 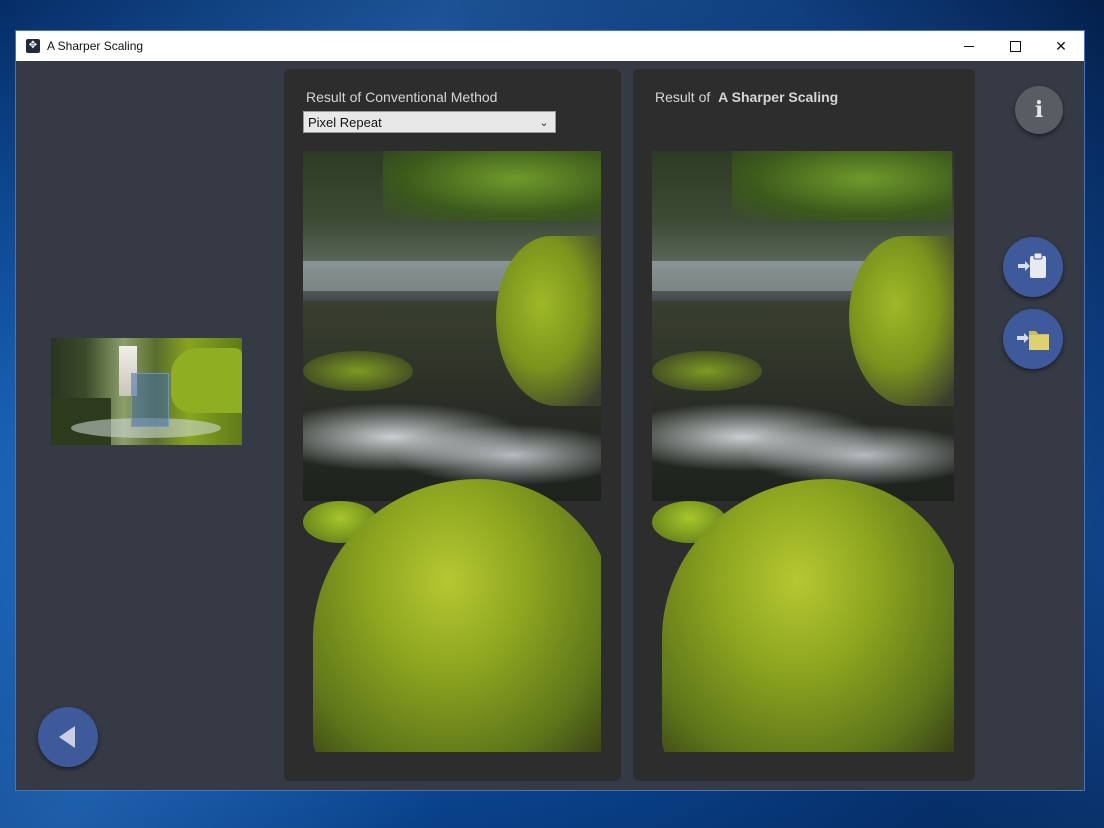 What do you see at coordinates (150, 400) in the screenshot?
I see `zoom-selection-box` at bounding box center [150, 400].